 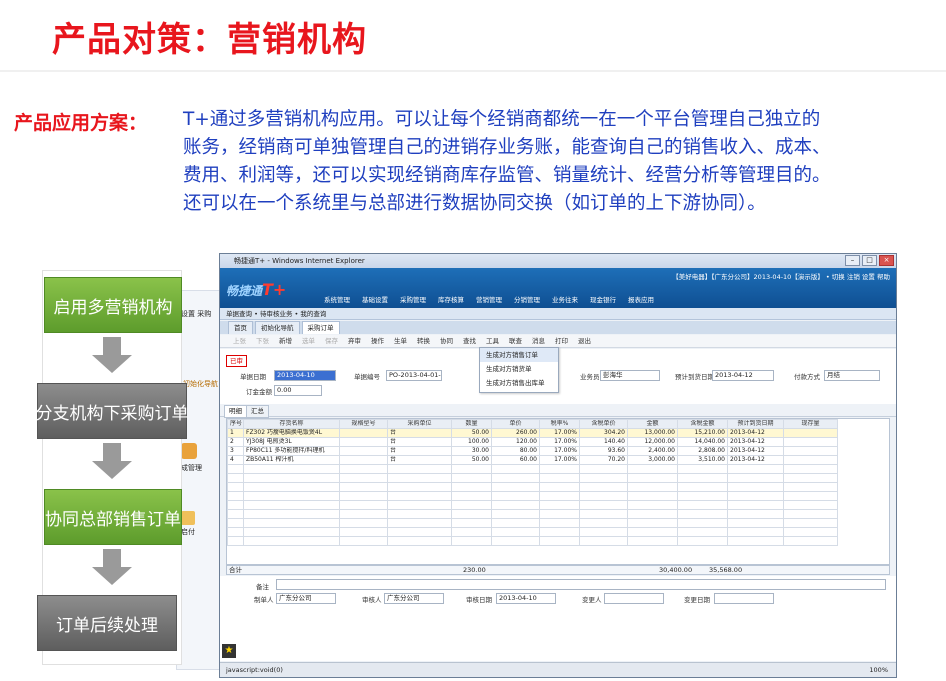 I want to click on table-cell: 80.00, so click(x=515, y=451).